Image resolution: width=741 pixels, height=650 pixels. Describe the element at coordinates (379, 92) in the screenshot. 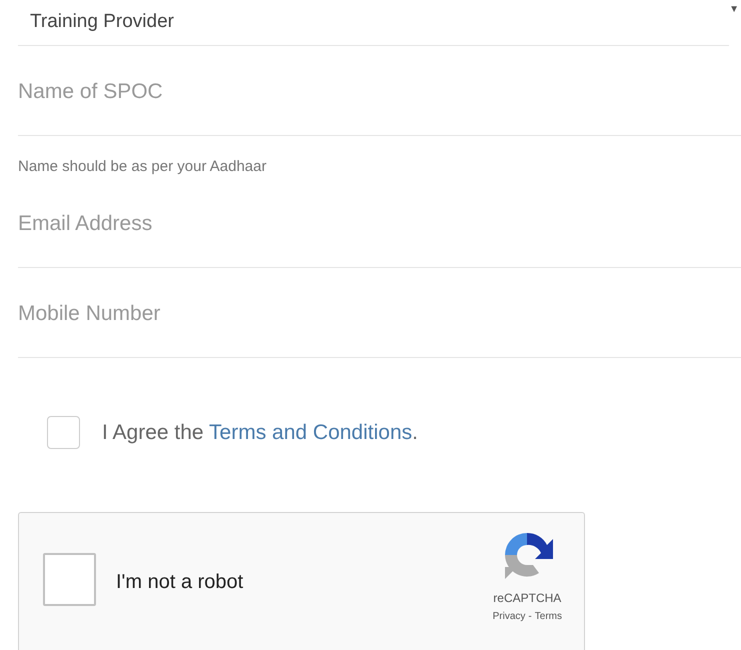

I see `text-field: Name of SPOC` at that location.